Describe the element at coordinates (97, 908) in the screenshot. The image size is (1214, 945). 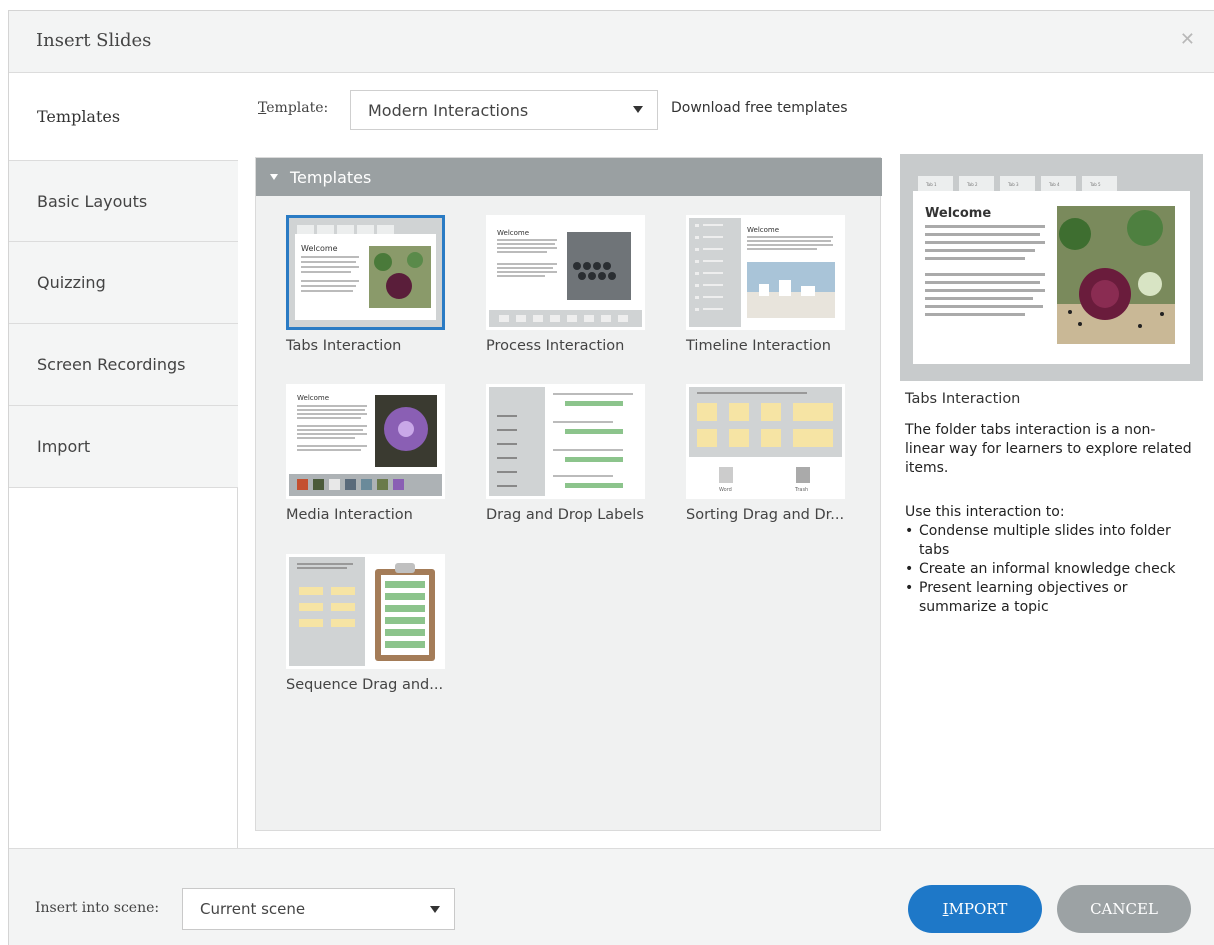
I see `insert-into-scene-label: Insert into scene:` at that location.